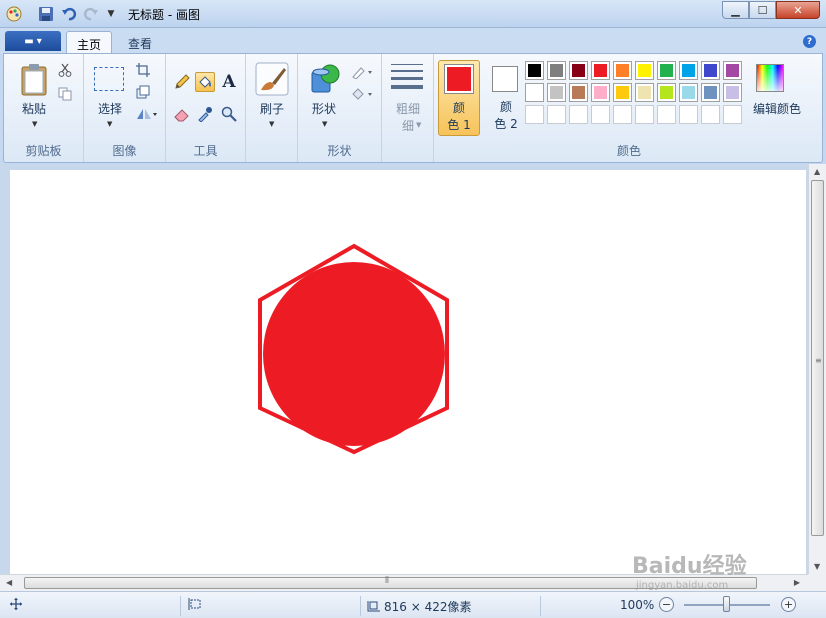 The width and height of the screenshot is (826, 618). What do you see at coordinates (33, 41) in the screenshot?
I see `paint-menu-button: ▬ ▾` at bounding box center [33, 41].